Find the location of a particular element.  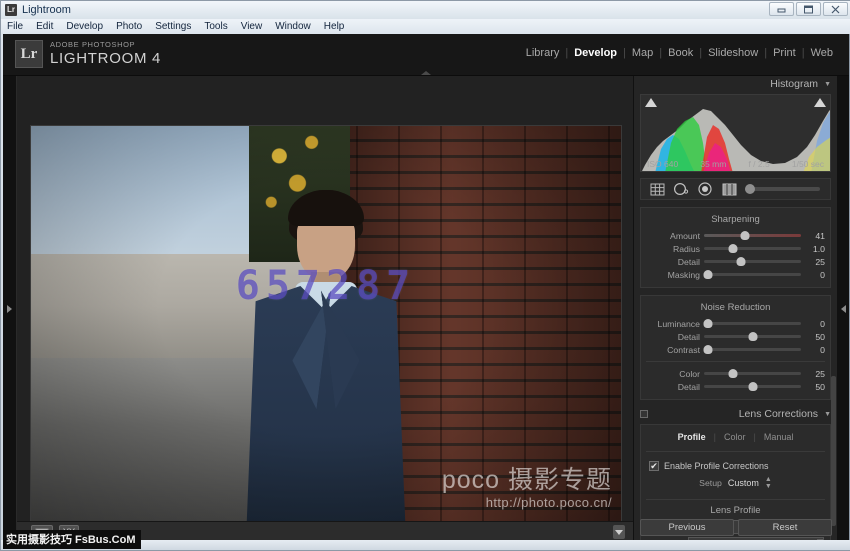

module-web: Web is located at coordinates (822, 53).